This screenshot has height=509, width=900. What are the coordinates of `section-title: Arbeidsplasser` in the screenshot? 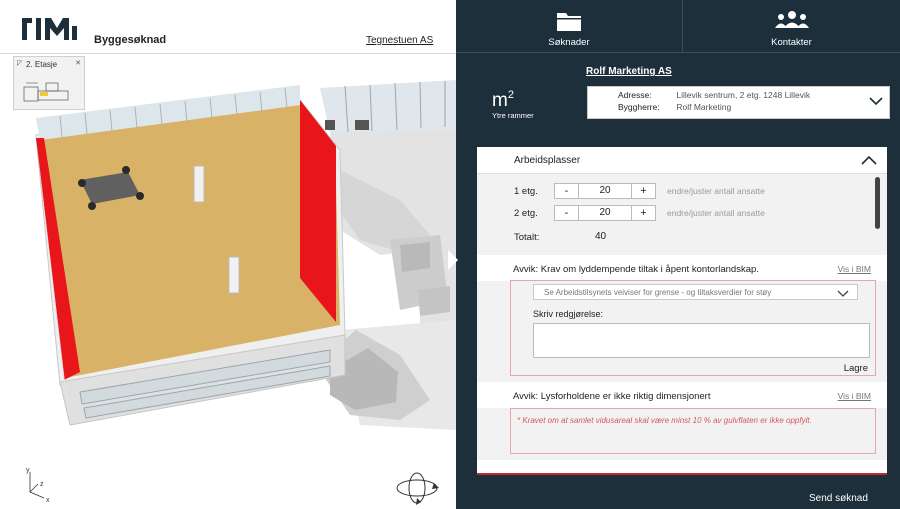 It's located at (547, 160).